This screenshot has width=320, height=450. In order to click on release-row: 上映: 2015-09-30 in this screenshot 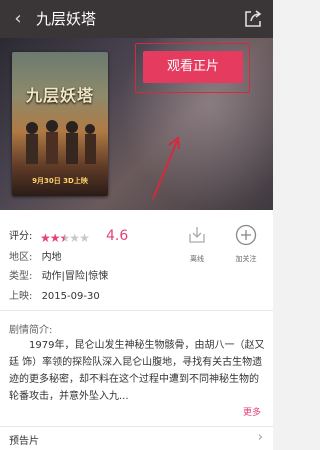, I will do `click(54, 297)`.